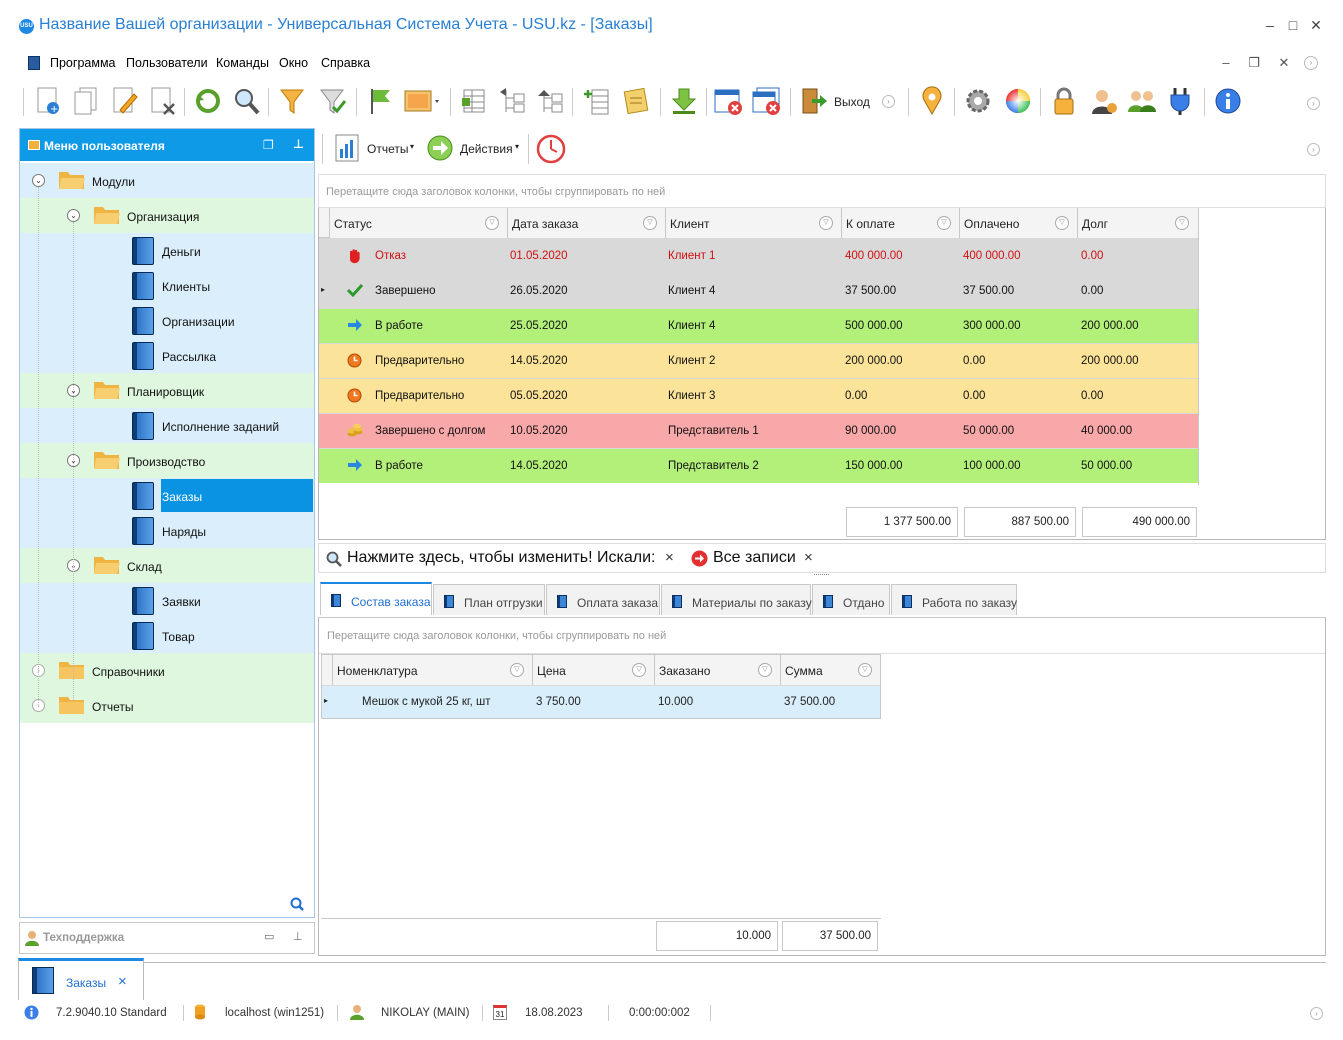 The width and height of the screenshot is (1343, 1040). Describe the element at coordinates (167, 355) in the screenshot. I see `tree-item-mailing: Рассылка` at that location.